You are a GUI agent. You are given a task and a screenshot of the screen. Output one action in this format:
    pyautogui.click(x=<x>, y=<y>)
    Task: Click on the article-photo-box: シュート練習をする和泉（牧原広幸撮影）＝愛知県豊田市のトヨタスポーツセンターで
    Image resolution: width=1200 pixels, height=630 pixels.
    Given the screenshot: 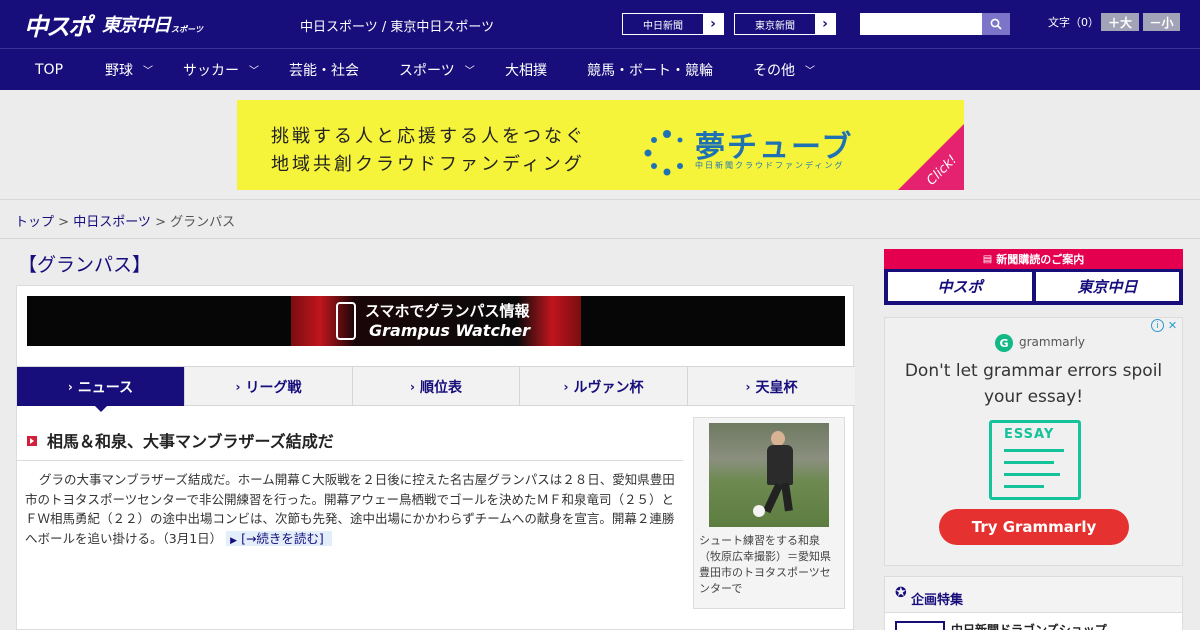 What is the action you would take?
    pyautogui.click(x=769, y=513)
    